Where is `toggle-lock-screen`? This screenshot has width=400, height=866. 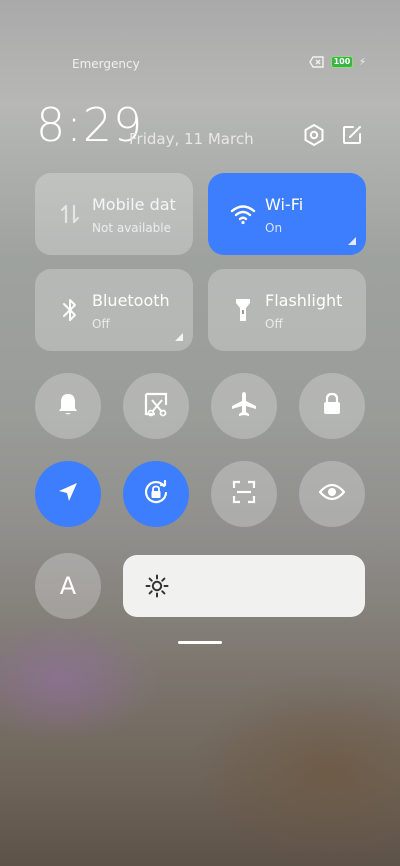 toggle-lock-screen is located at coordinates (332, 406).